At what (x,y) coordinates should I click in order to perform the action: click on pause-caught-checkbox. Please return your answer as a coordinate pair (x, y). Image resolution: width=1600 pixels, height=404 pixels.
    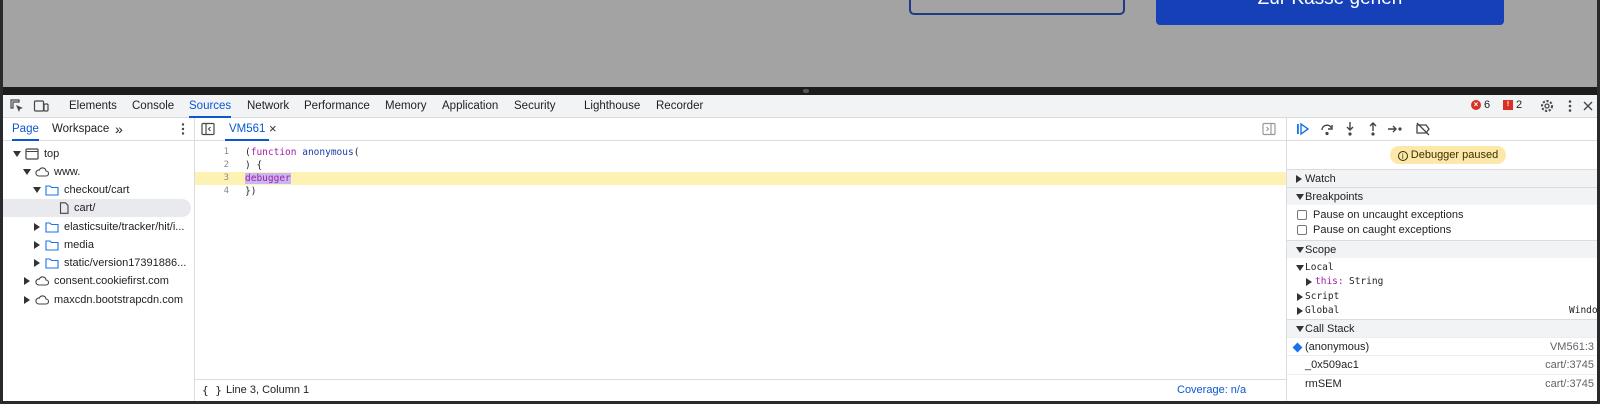
    Looking at the image, I should click on (1302, 230).